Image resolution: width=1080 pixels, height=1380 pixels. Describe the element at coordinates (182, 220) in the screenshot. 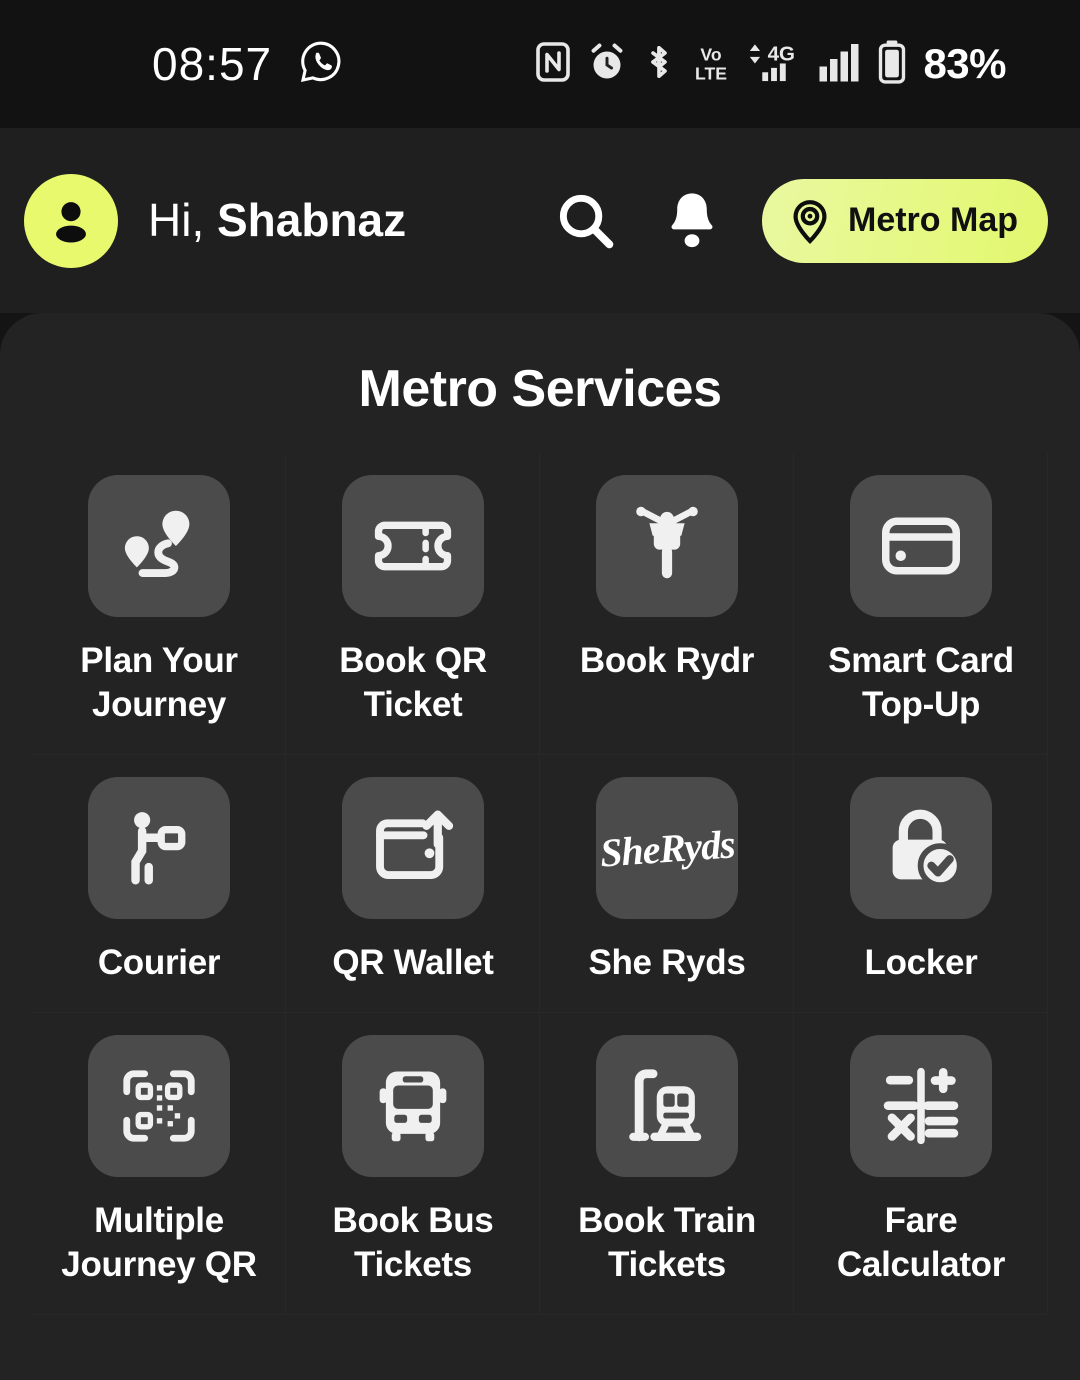

I see `greeting-prefix: Hi,` at that location.